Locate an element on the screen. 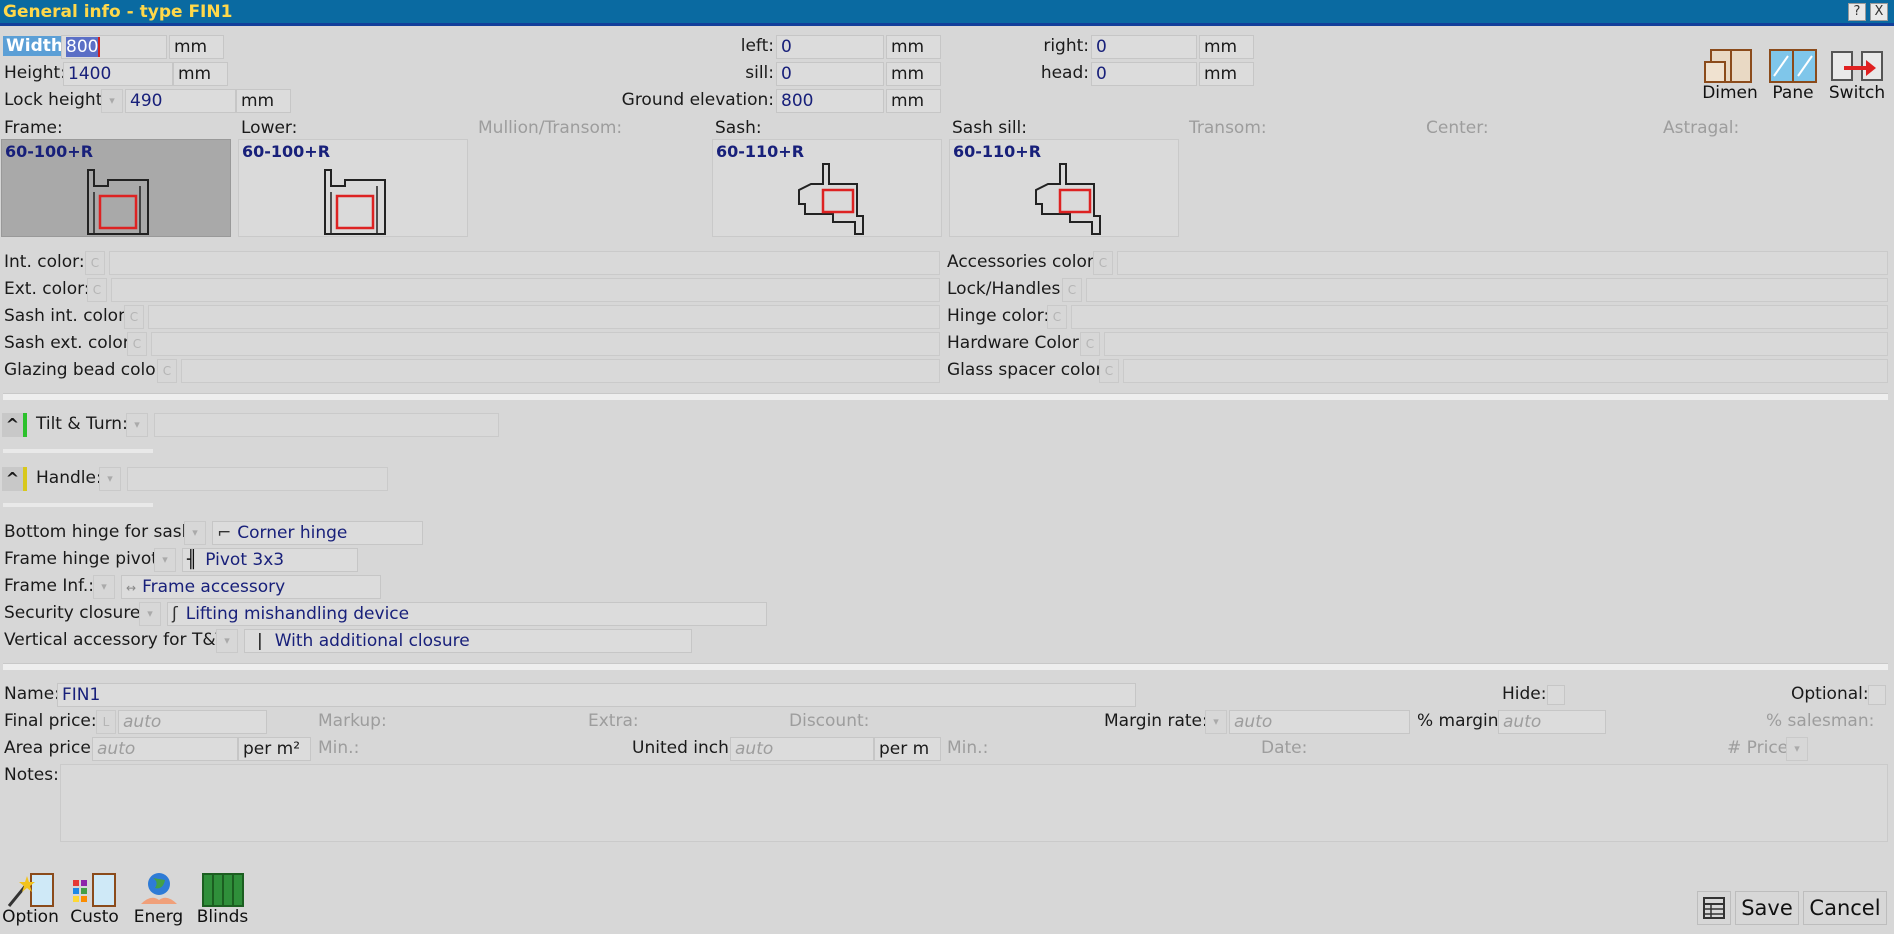  glazing-bead-color-button: C is located at coordinates (167, 371).